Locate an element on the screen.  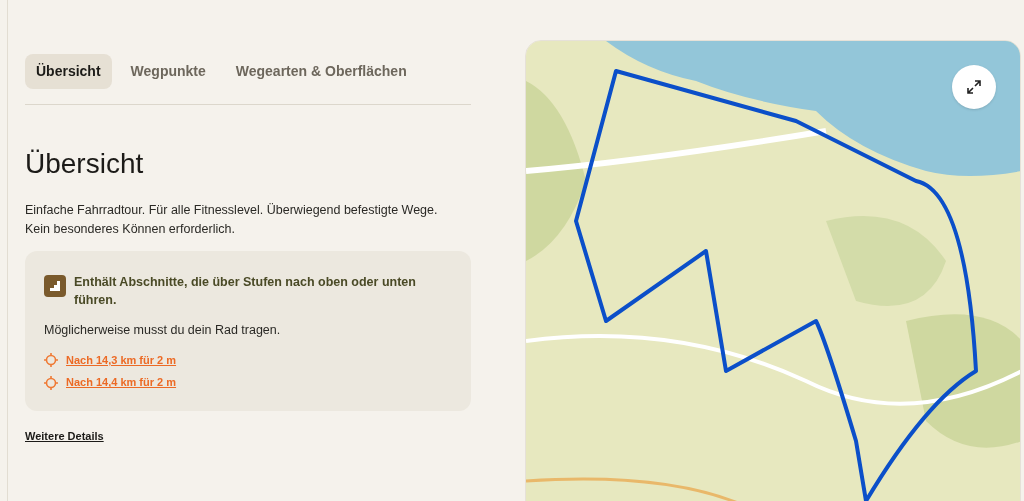
location-link: Nach 14,3 km für 2 m is located at coordinates (121, 360).